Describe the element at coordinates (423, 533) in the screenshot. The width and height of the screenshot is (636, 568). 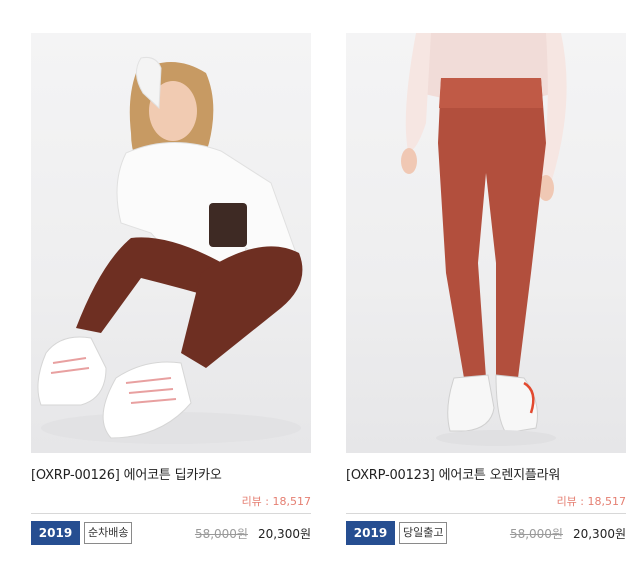
I see `shipping-badge: 당일출고` at that location.